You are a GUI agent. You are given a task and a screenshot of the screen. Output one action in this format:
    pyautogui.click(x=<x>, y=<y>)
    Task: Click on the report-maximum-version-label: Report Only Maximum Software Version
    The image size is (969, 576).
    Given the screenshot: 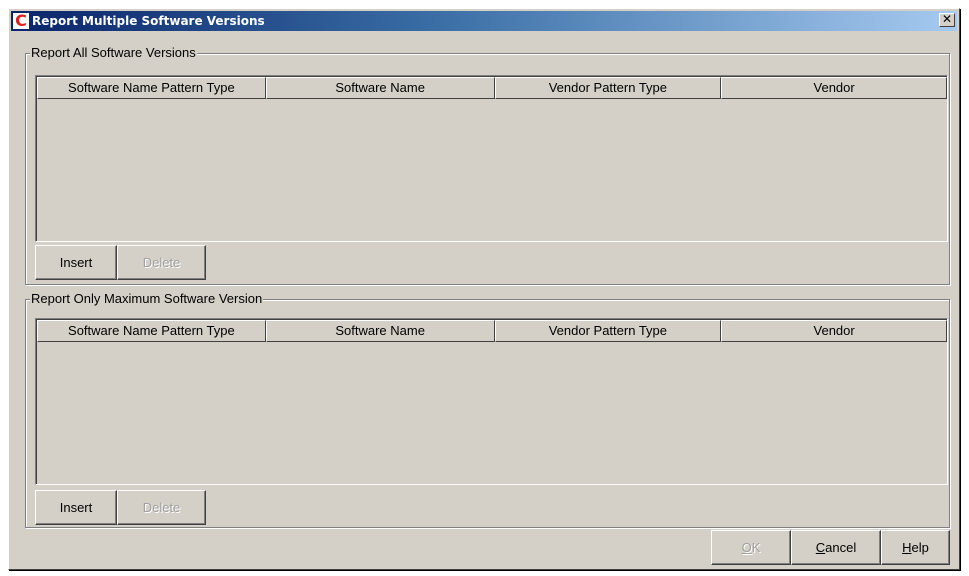 What is the action you would take?
    pyautogui.click(x=147, y=299)
    